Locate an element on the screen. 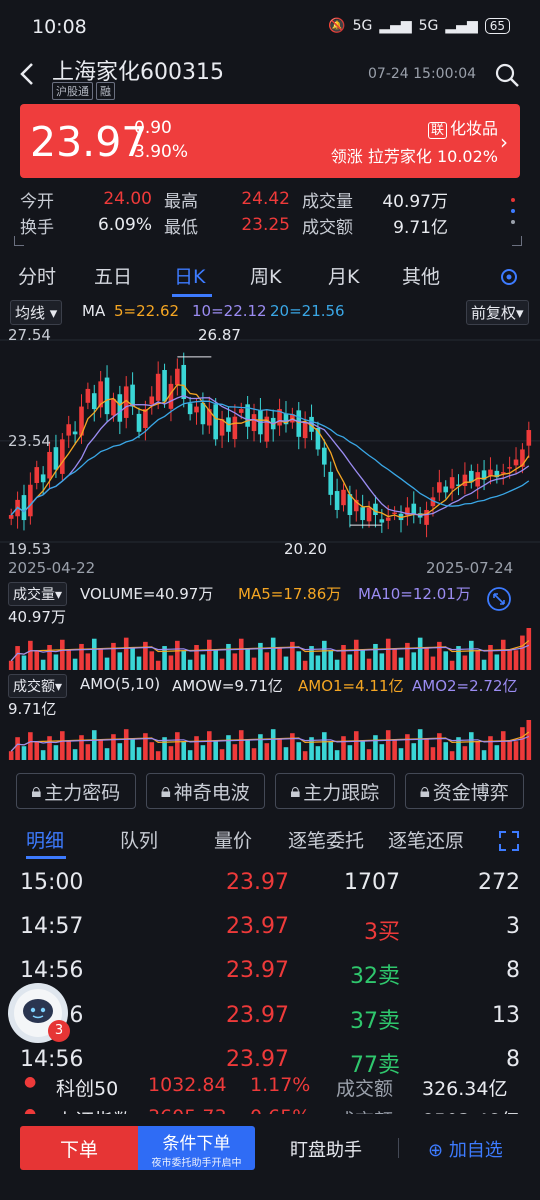  amount-indicator: AMO(5,10) is located at coordinates (120, 684).